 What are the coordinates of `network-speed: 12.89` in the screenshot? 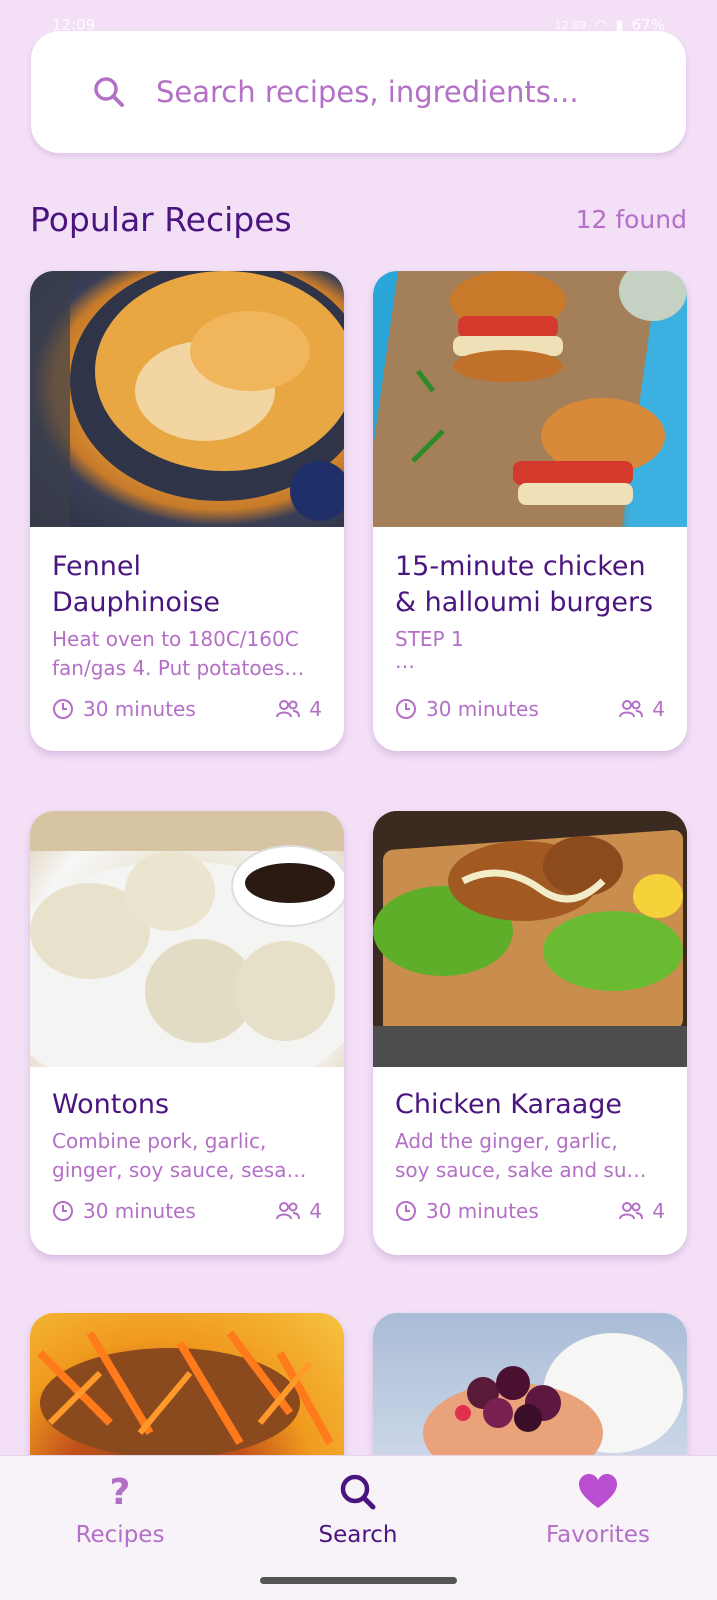 It's located at (570, 25).